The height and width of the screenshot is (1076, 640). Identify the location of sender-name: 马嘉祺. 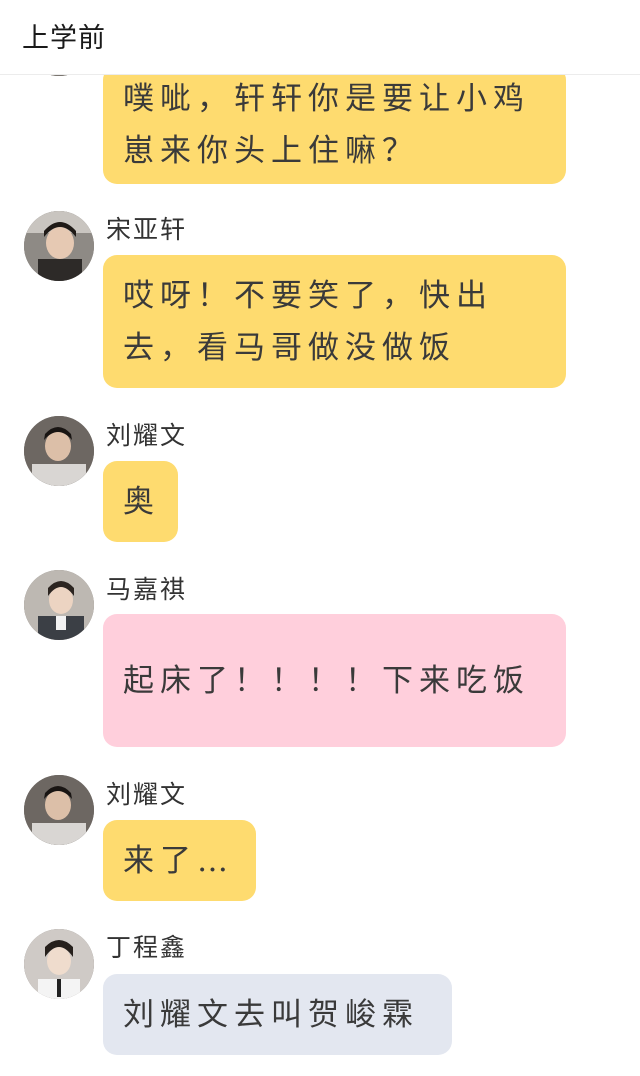
(147, 589).